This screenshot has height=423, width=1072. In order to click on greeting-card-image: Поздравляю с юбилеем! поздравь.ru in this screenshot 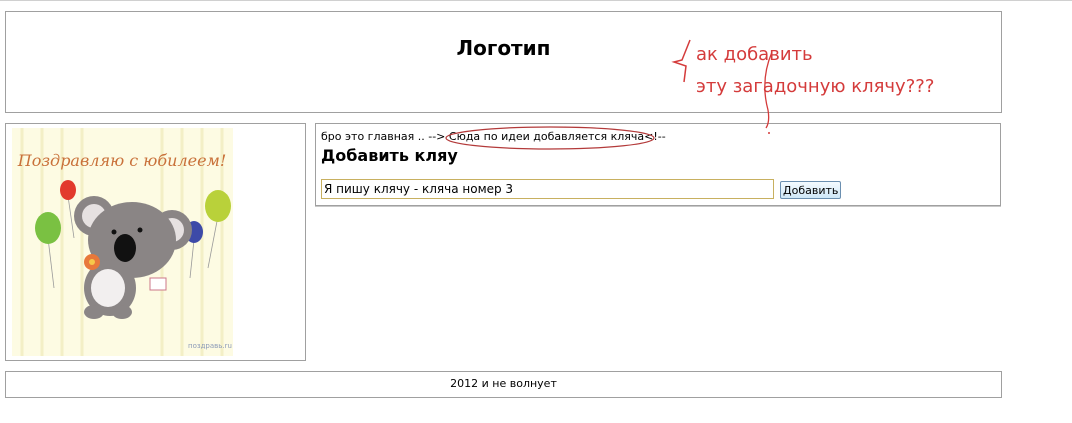, I will do `click(122, 242)`.